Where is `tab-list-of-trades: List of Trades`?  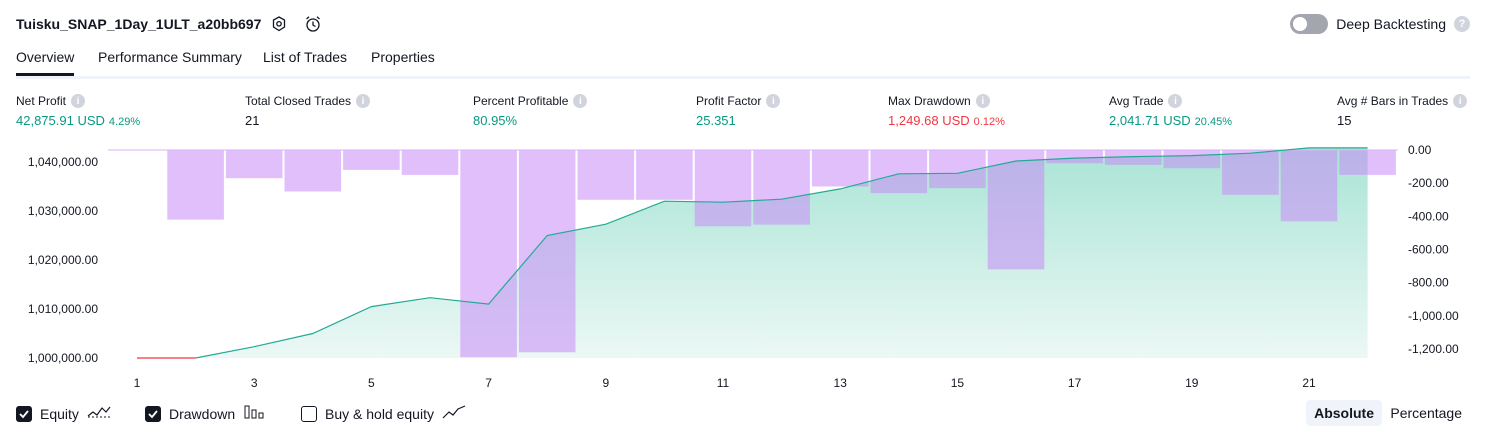
tab-list-of-trades: List of Trades is located at coordinates (305, 57).